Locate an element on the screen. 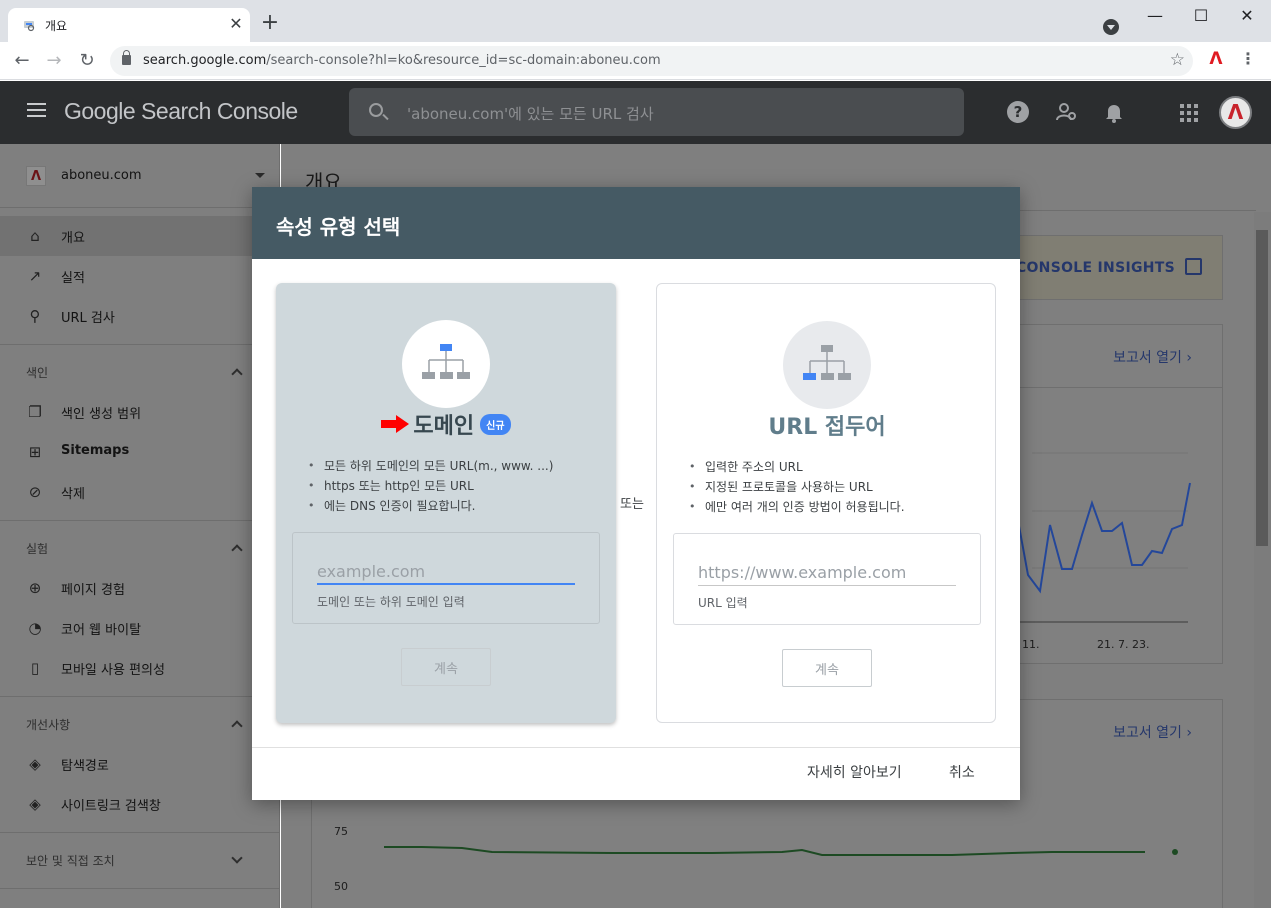  tab-title: 개요 is located at coordinates (56, 26).